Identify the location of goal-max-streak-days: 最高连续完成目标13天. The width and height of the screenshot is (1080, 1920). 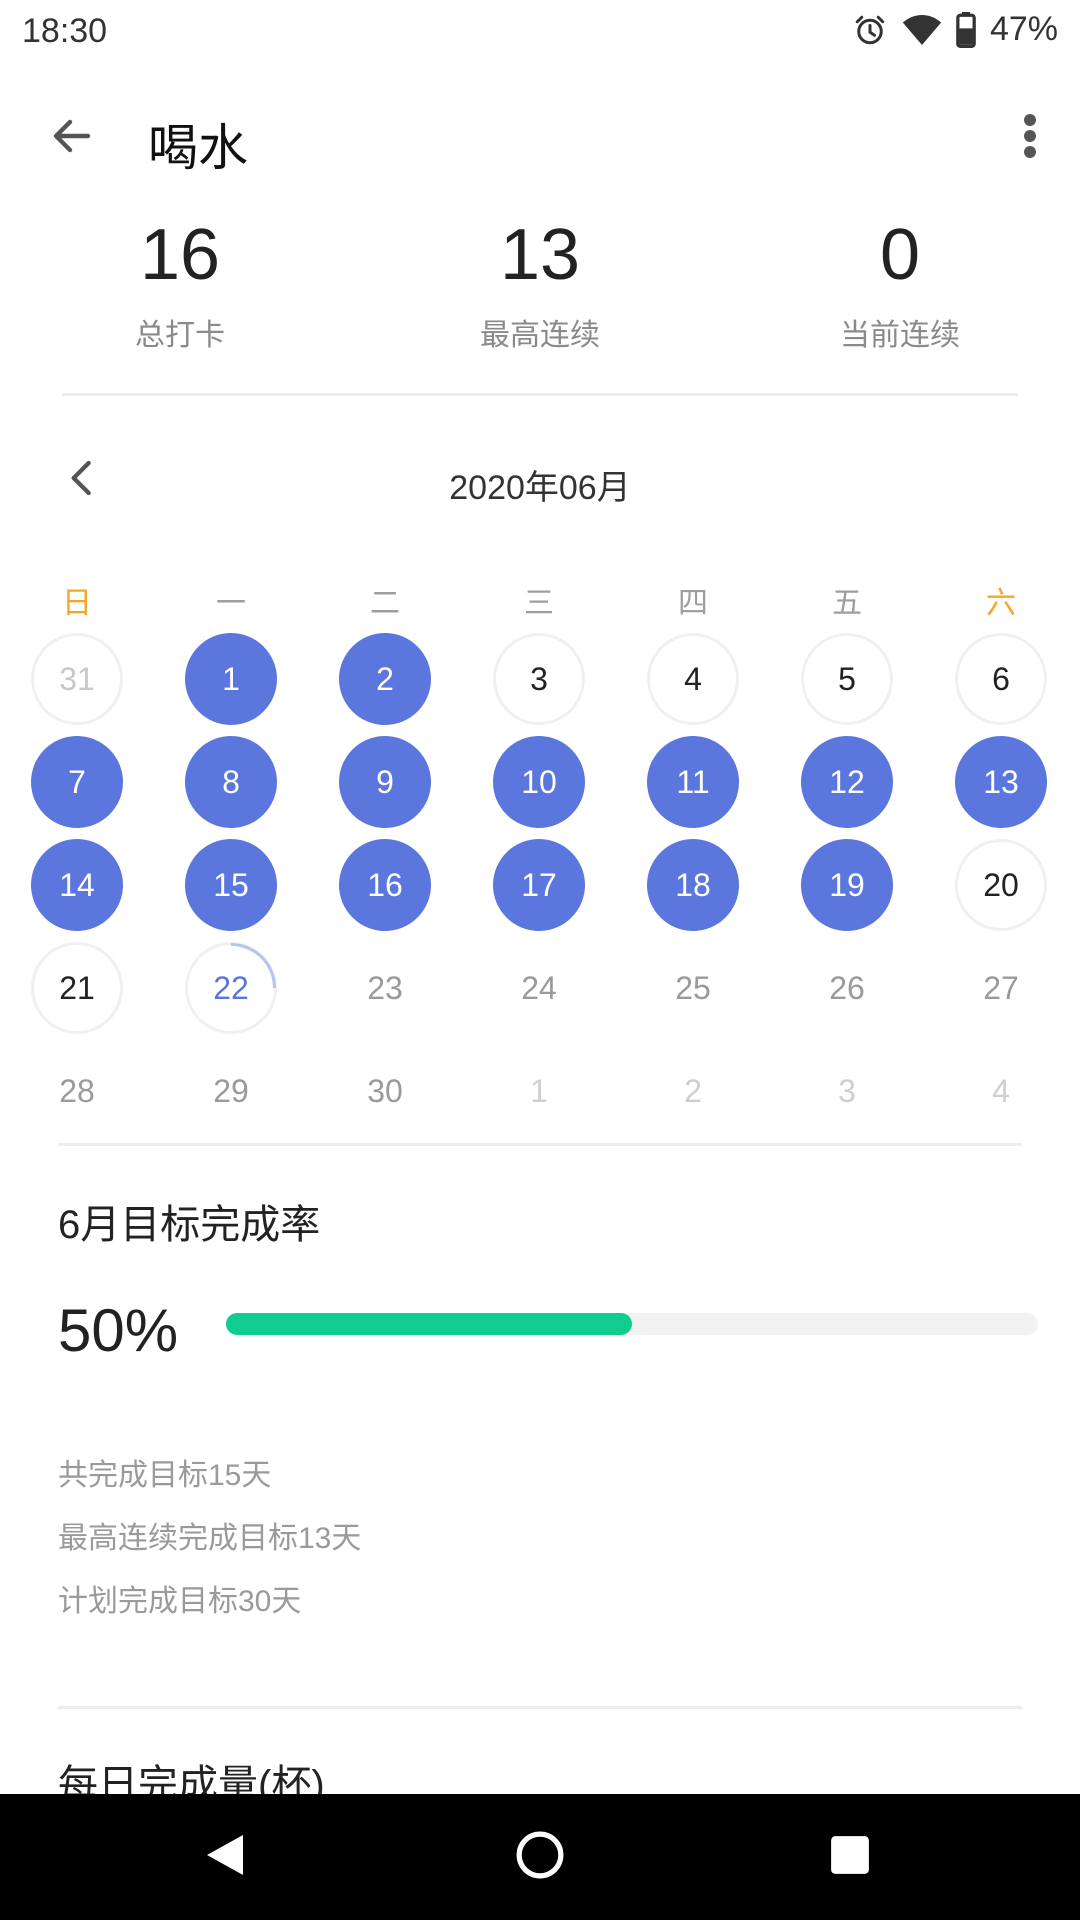
(210, 1538).